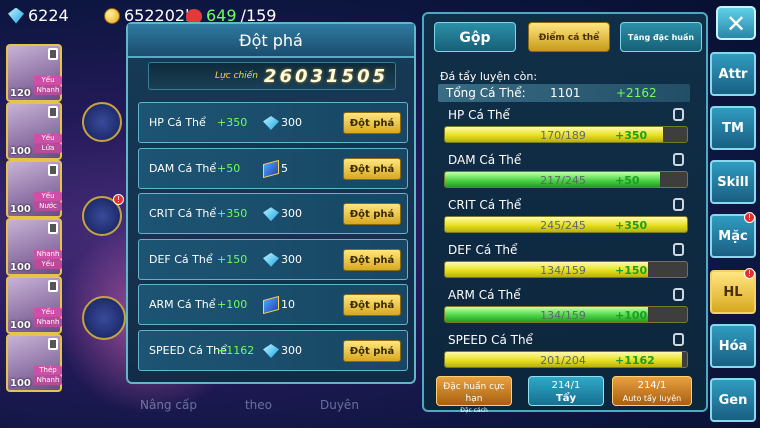 The width and height of the screenshot is (760, 428). What do you see at coordinates (229, 168) in the screenshot?
I see `stat-plus: +50` at bounding box center [229, 168].